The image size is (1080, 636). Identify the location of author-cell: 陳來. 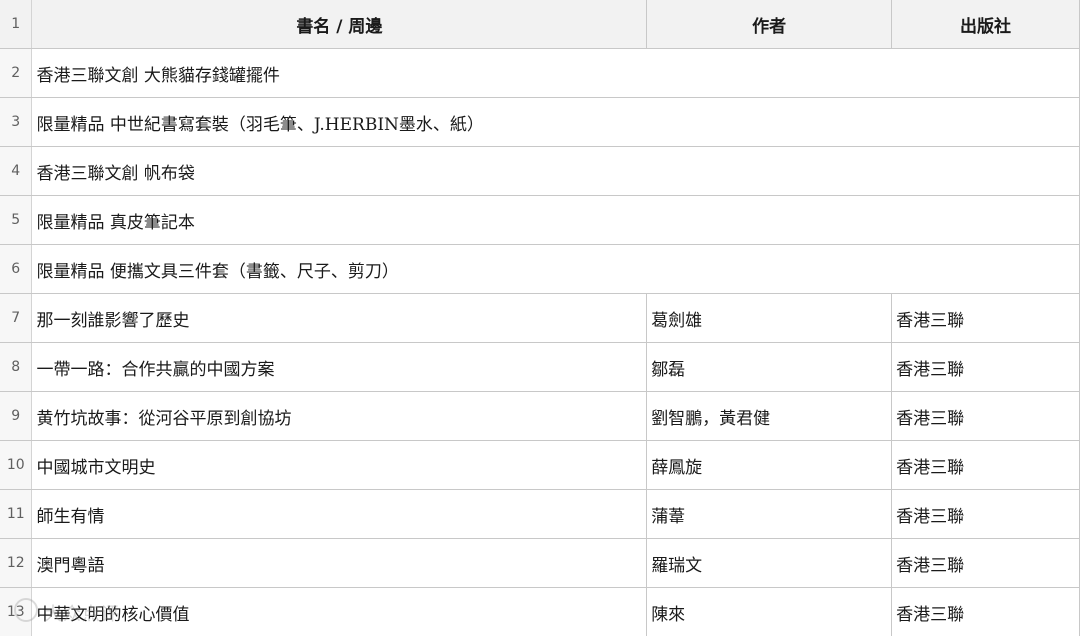
(769, 611).